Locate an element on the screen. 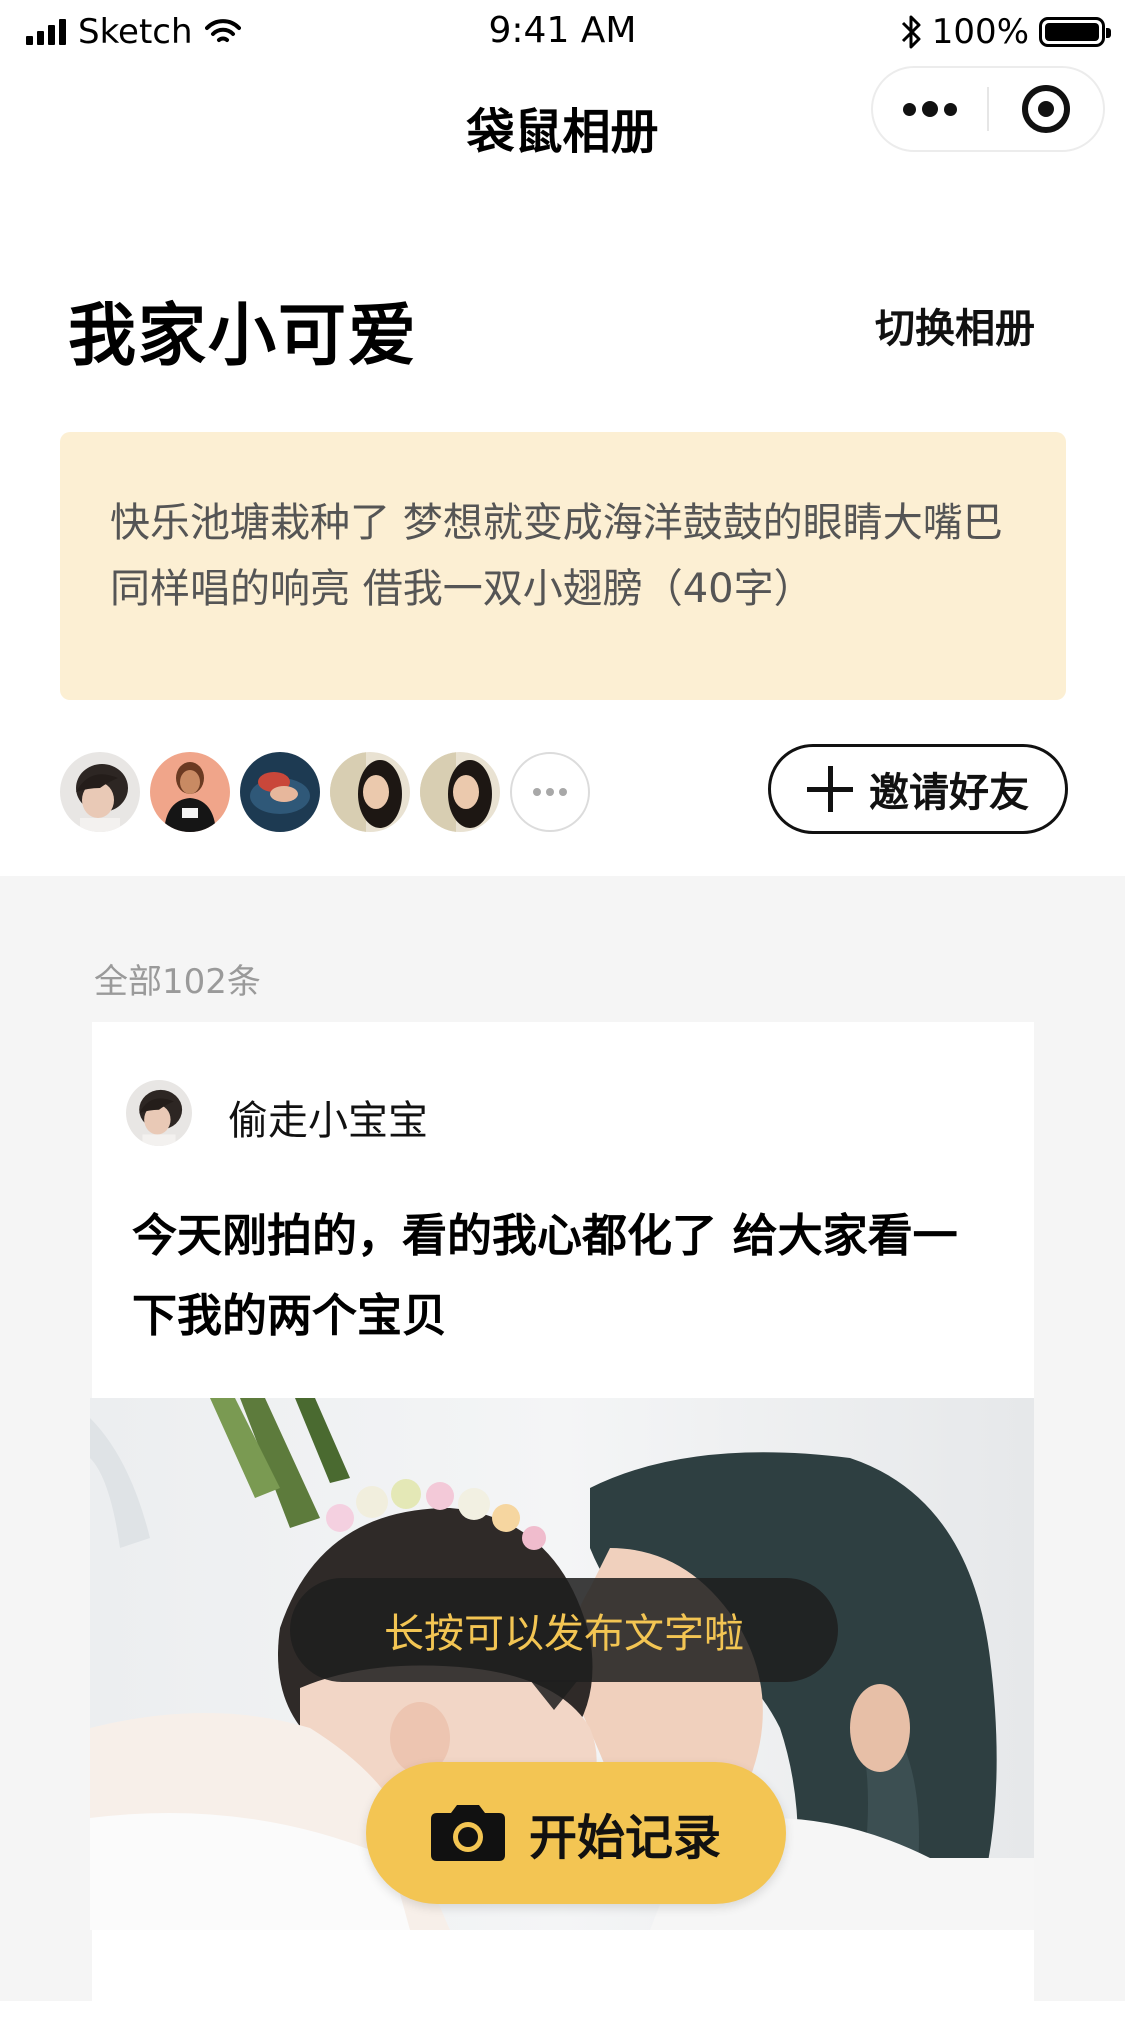 This screenshot has width=1125, height=2022. camera-icon is located at coordinates (467, 1833).